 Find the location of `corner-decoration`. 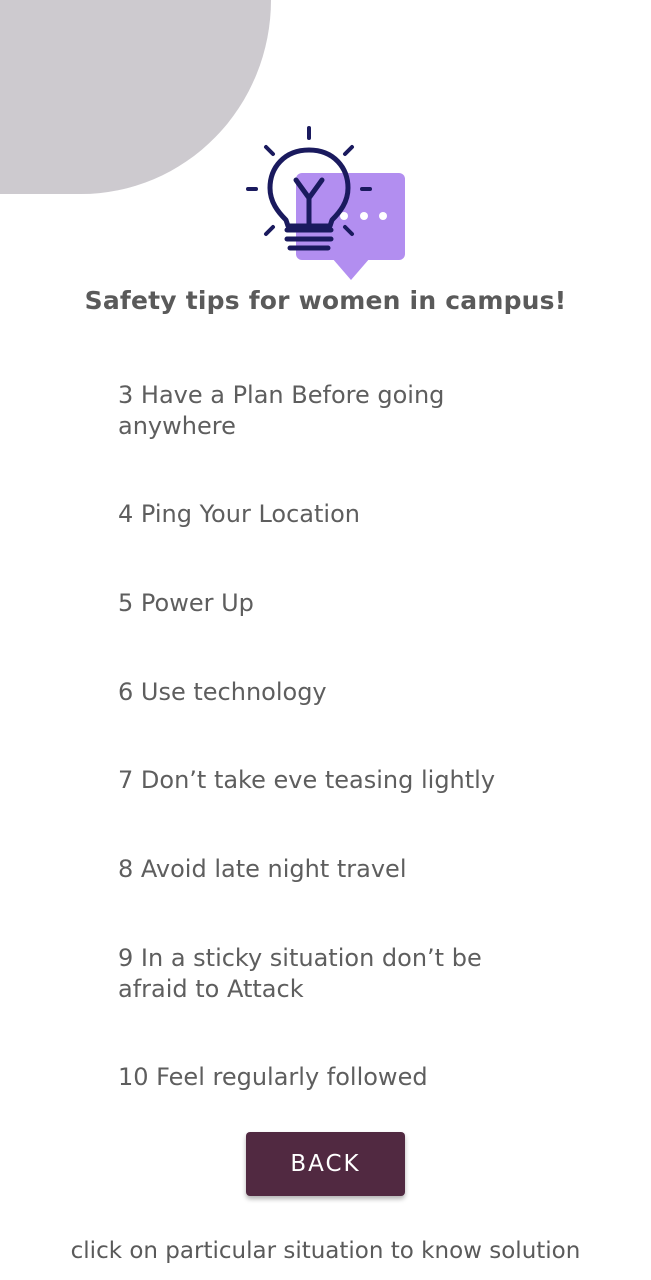

corner-decoration is located at coordinates (135, 97).